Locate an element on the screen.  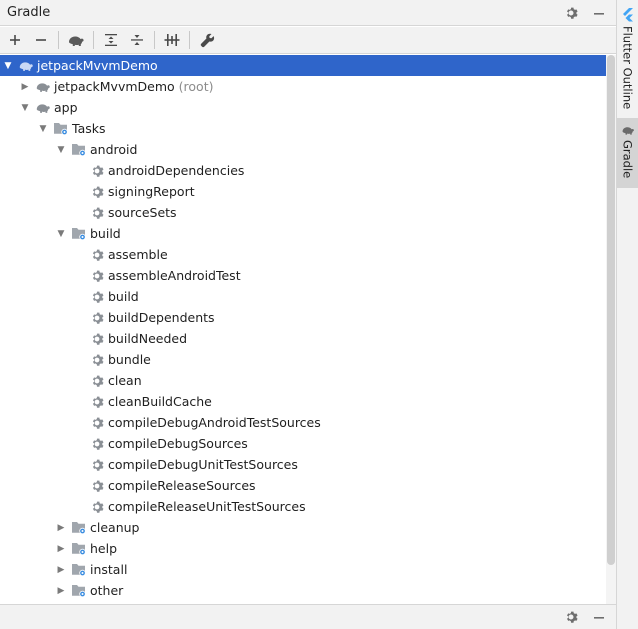
tree-item-task: compileReleaseUnitTestSources is located at coordinates (303, 506).